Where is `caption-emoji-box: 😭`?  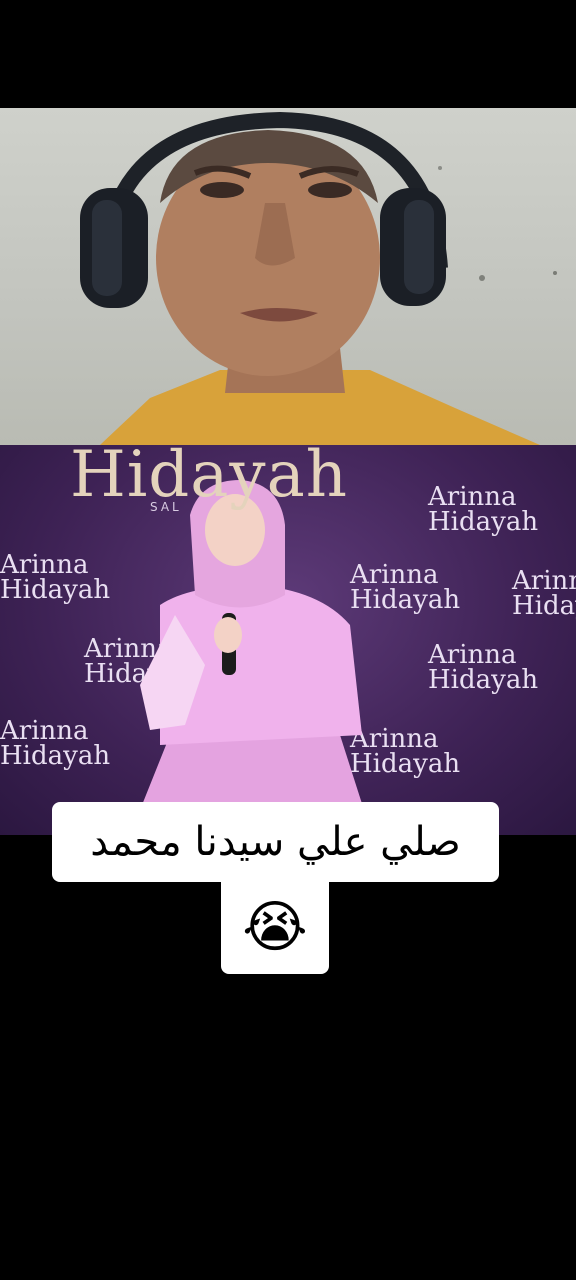
caption-emoji-box: 😭 is located at coordinates (275, 928).